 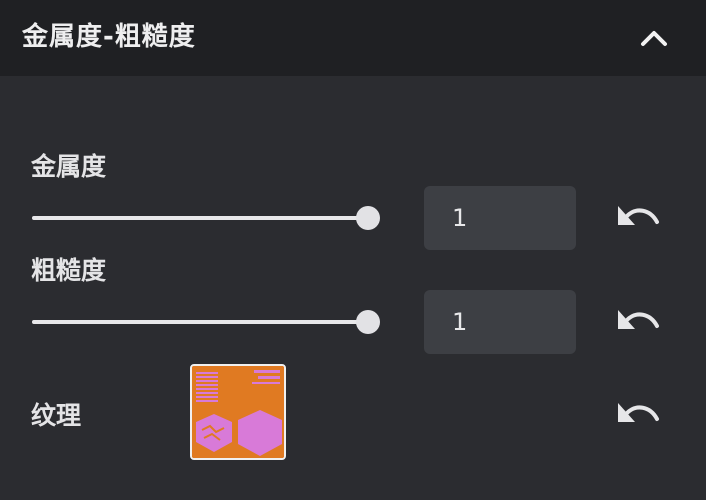 What do you see at coordinates (69, 166) in the screenshot?
I see `metallic-label: 金属度` at bounding box center [69, 166].